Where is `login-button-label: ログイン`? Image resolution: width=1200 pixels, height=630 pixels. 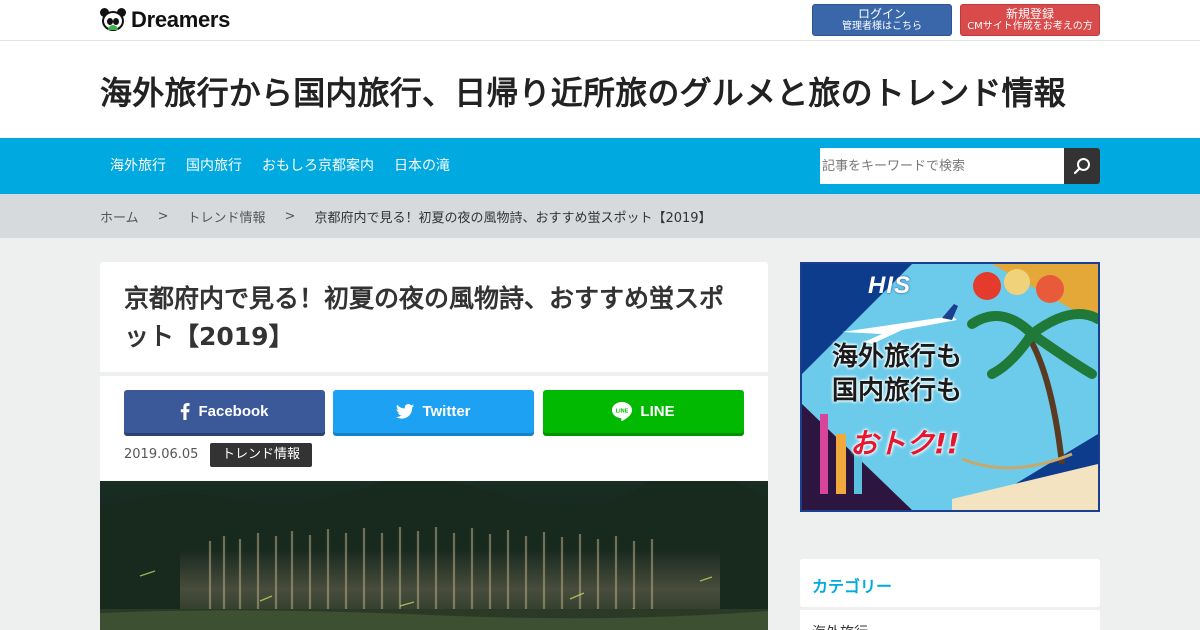 login-button-label: ログイン is located at coordinates (881, 14).